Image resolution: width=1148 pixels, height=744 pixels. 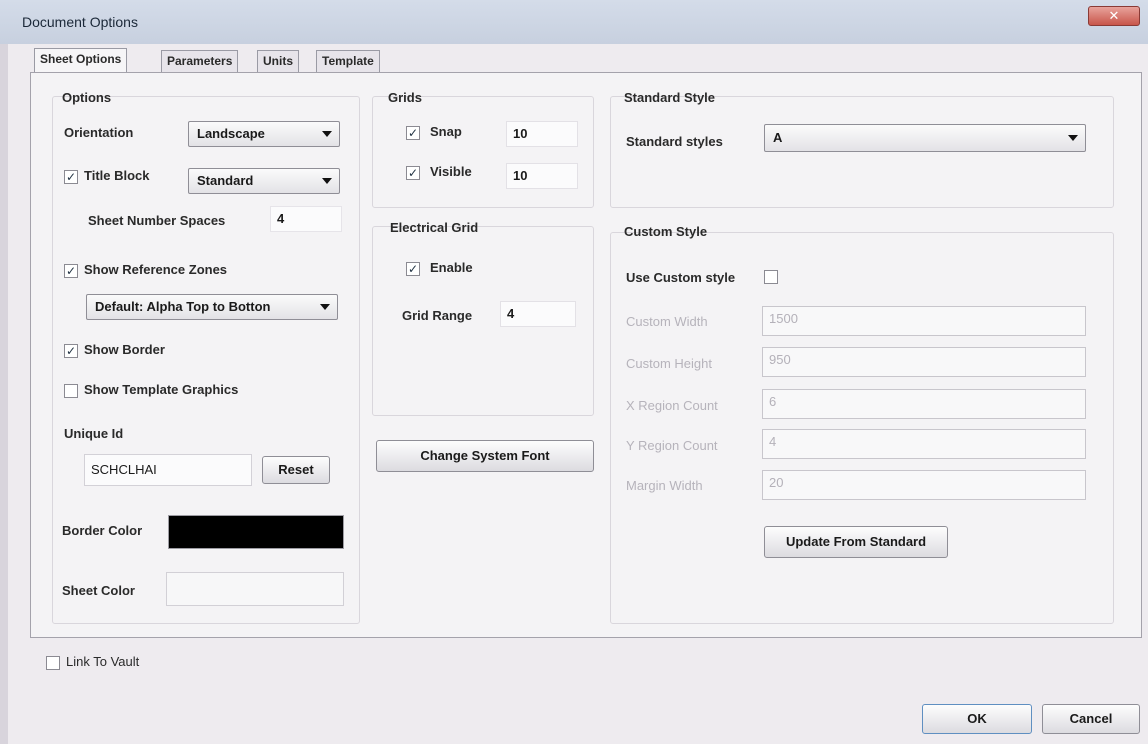 I want to click on title-block-value: Standard, so click(x=225, y=180).